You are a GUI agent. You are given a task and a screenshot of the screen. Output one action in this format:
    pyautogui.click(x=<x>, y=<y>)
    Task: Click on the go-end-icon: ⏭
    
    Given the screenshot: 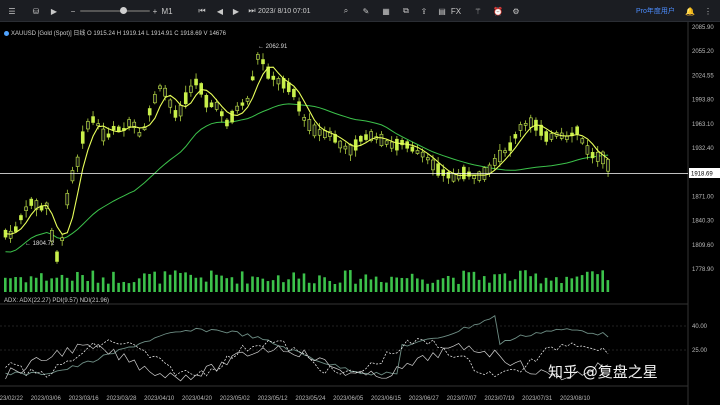 What is the action you would take?
    pyautogui.click(x=252, y=11)
    